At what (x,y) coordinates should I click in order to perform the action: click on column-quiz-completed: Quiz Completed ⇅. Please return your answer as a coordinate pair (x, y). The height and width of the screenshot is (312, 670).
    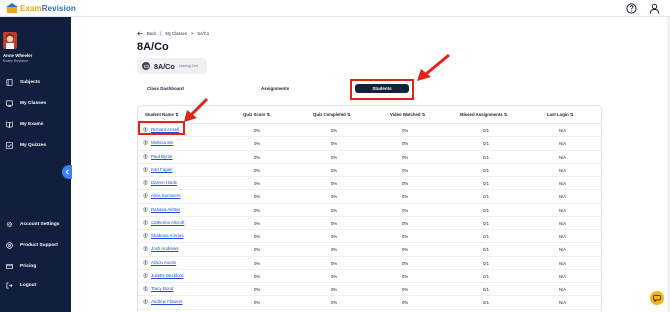
    Looking at the image, I should click on (332, 115).